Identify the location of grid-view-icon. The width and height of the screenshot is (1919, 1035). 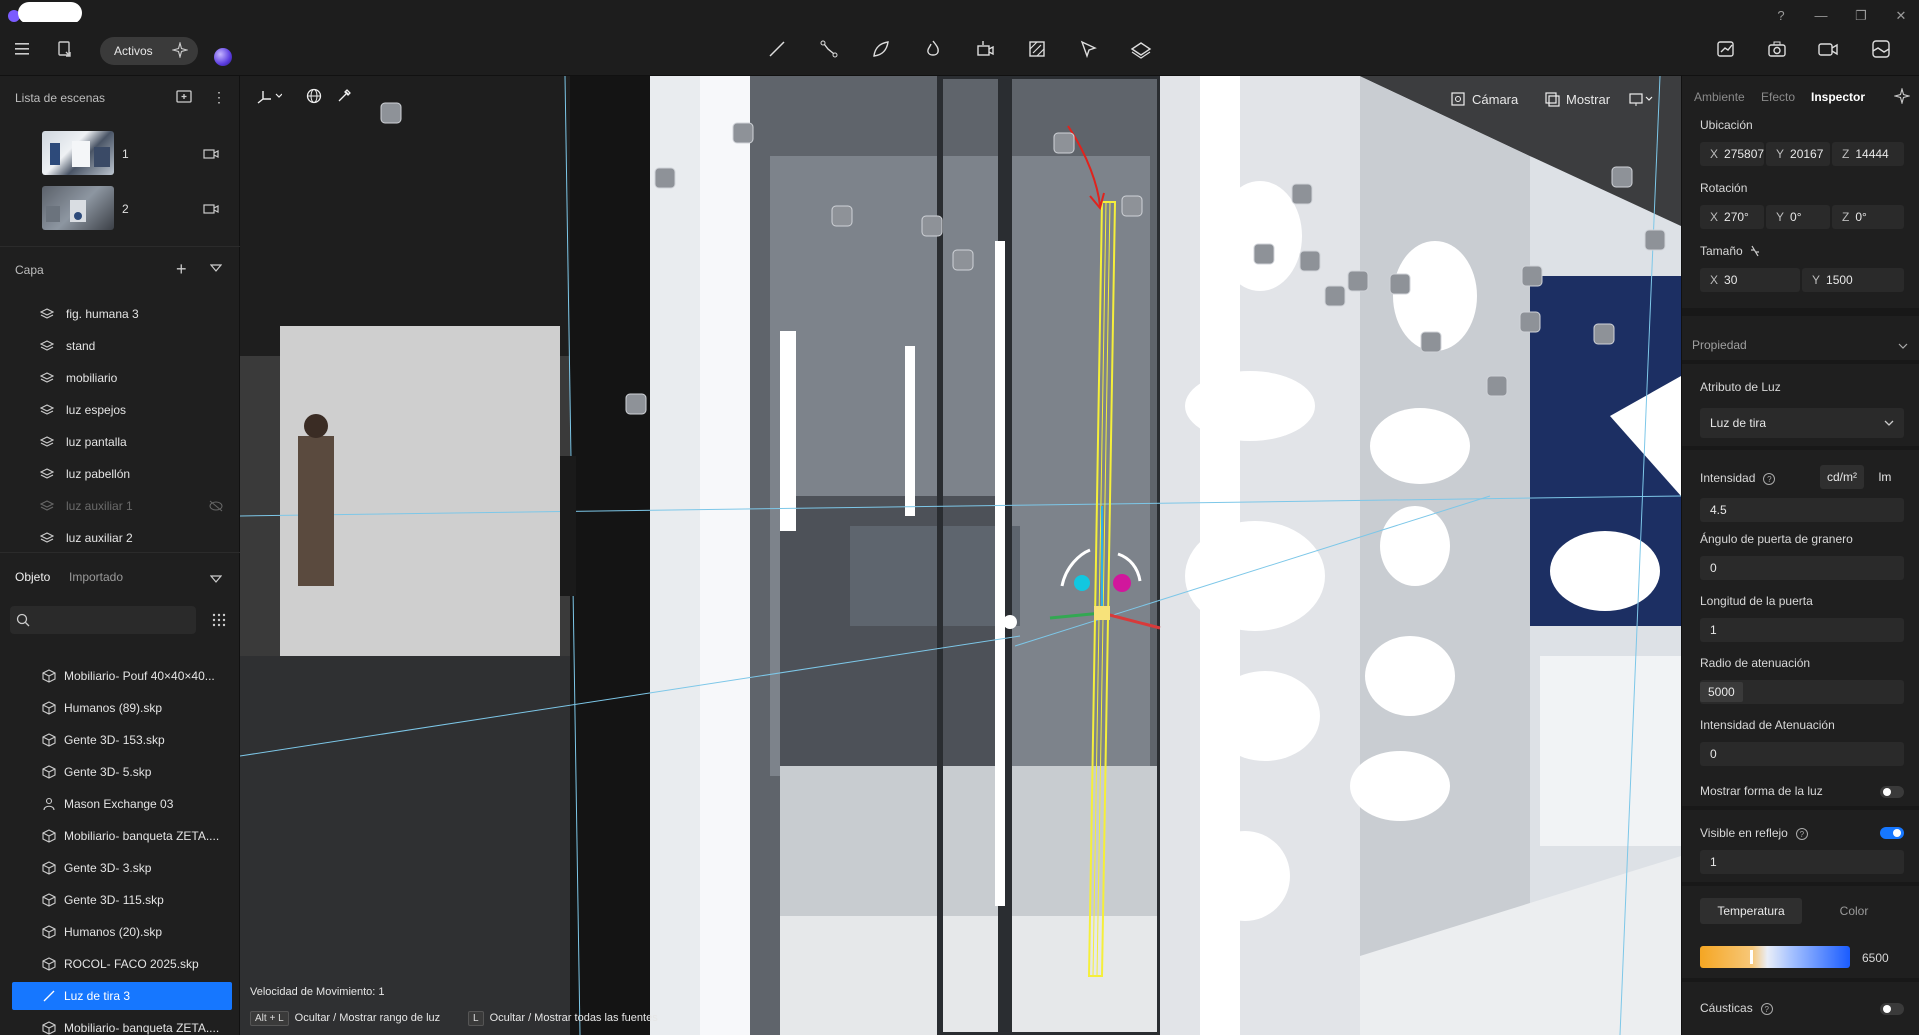
(219, 621).